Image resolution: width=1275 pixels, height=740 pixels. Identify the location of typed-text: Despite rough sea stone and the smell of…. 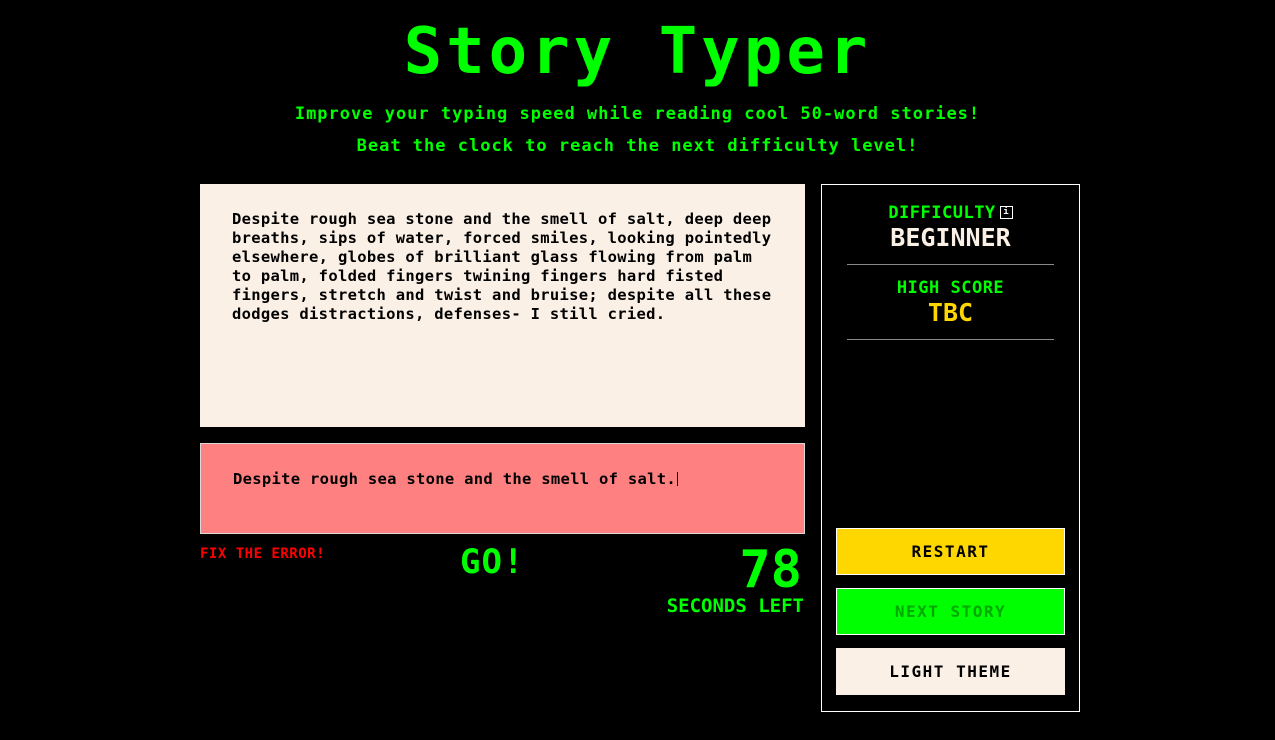
(455, 479).